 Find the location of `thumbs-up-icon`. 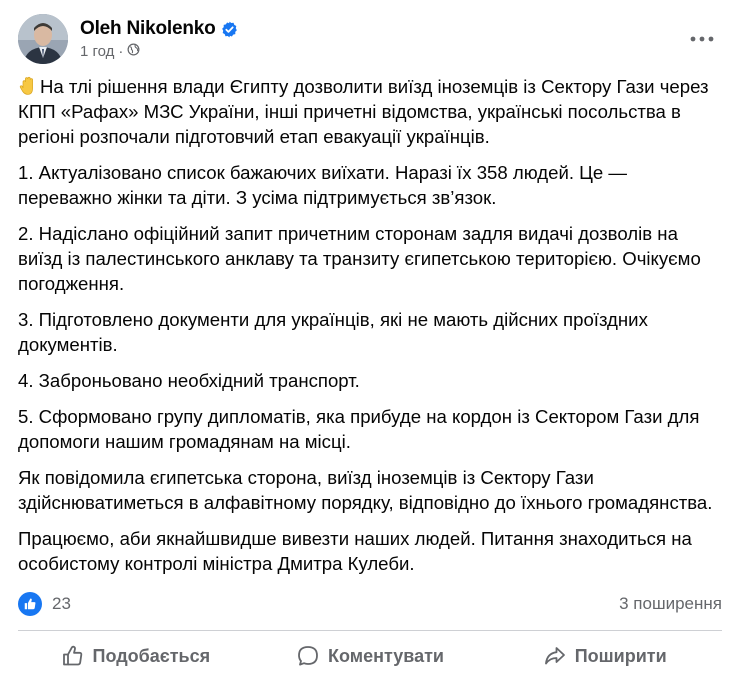

thumbs-up-icon is located at coordinates (73, 656).